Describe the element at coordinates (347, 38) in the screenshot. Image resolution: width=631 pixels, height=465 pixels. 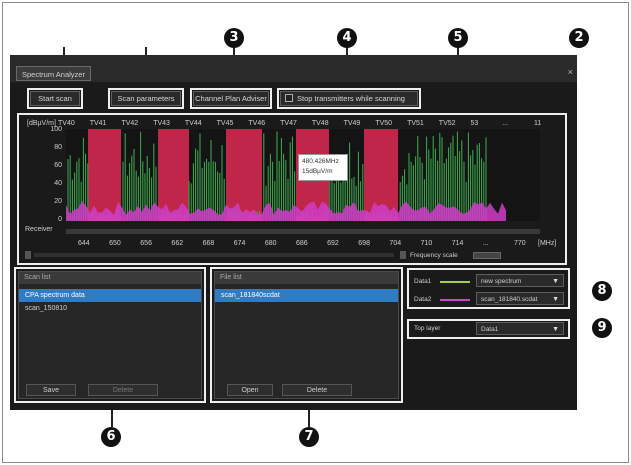
I see `callout-4: 4` at that location.